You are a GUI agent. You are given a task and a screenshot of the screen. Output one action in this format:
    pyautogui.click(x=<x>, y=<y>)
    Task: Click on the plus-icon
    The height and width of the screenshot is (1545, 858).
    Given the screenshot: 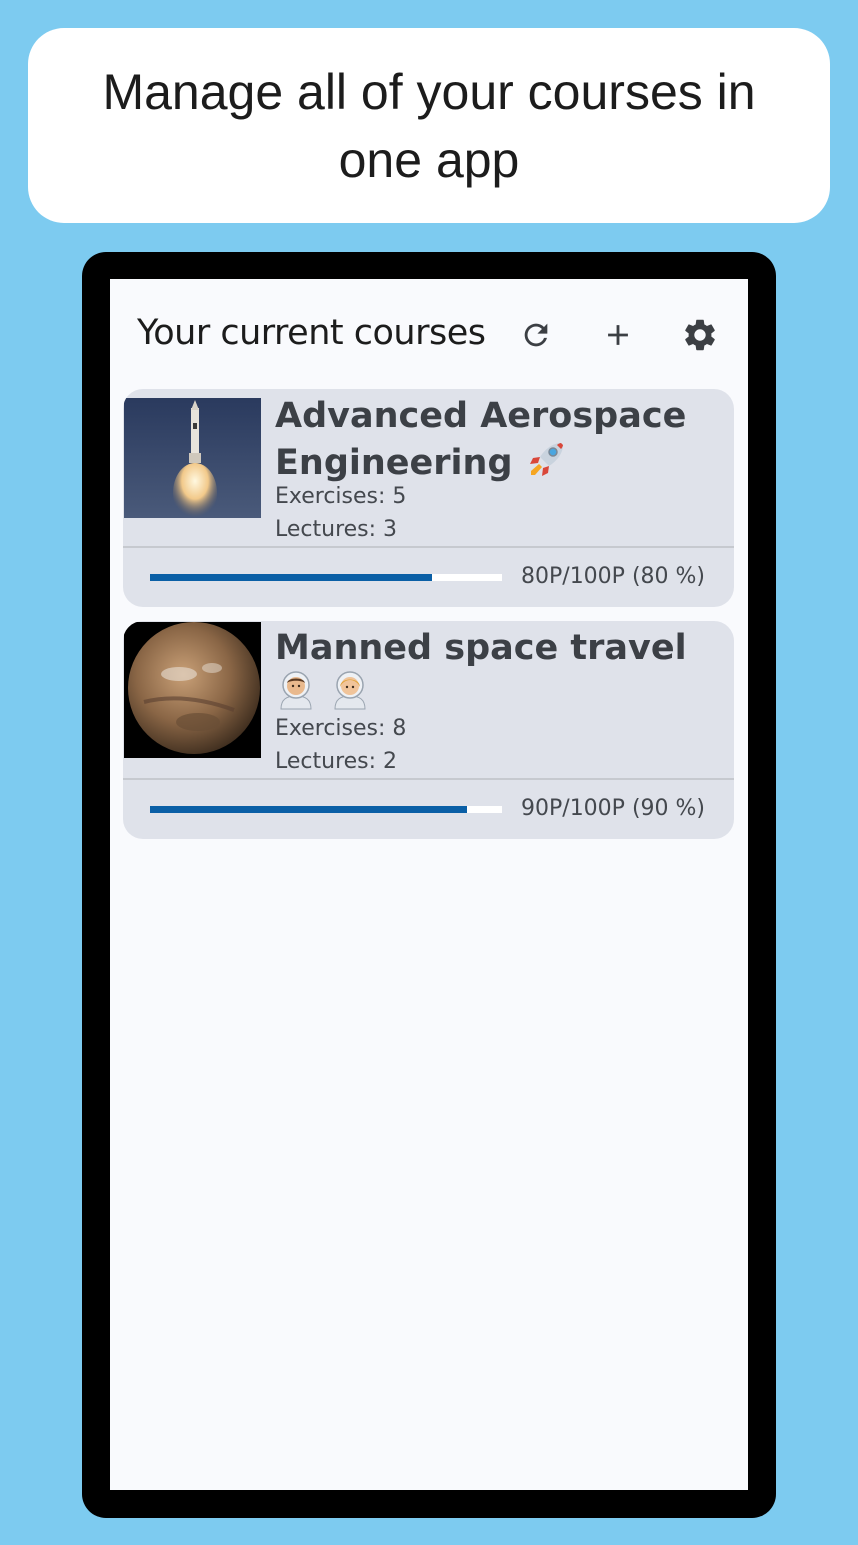 What is the action you would take?
    pyautogui.click(x=618, y=335)
    